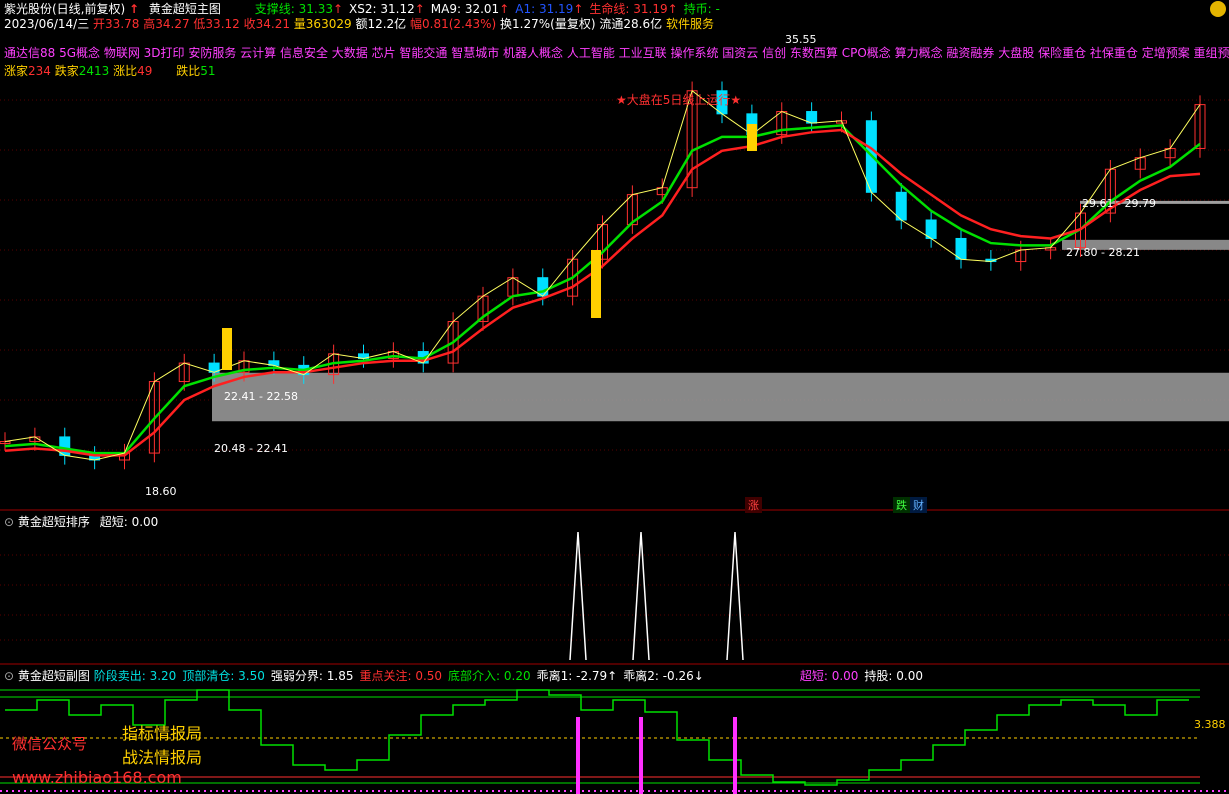  Describe the element at coordinates (135, 676) in the screenshot. I see `panel3-value-0: 阶段卖出: 3.20` at that location.